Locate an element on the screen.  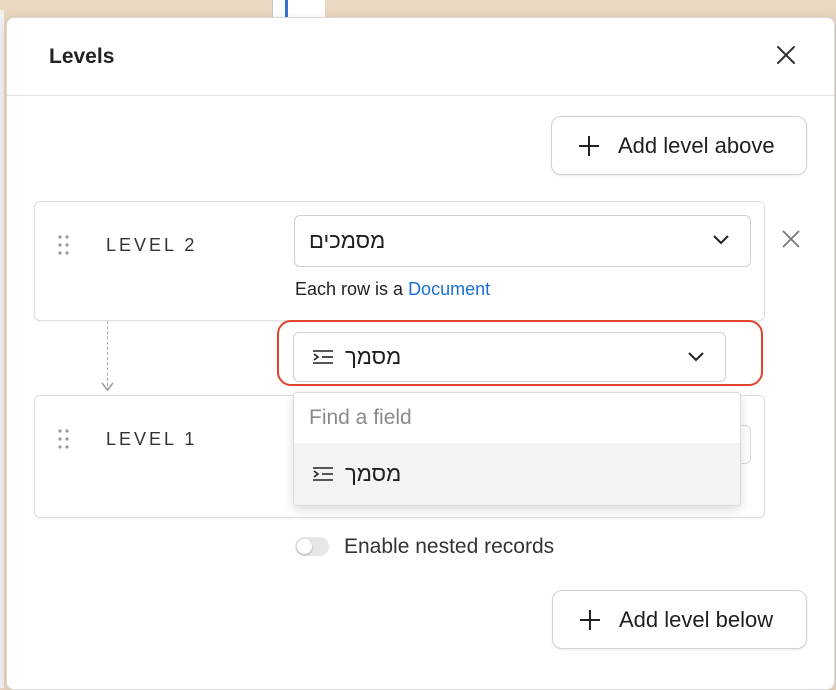
level-2-table-select: מסמכים is located at coordinates (522, 241).